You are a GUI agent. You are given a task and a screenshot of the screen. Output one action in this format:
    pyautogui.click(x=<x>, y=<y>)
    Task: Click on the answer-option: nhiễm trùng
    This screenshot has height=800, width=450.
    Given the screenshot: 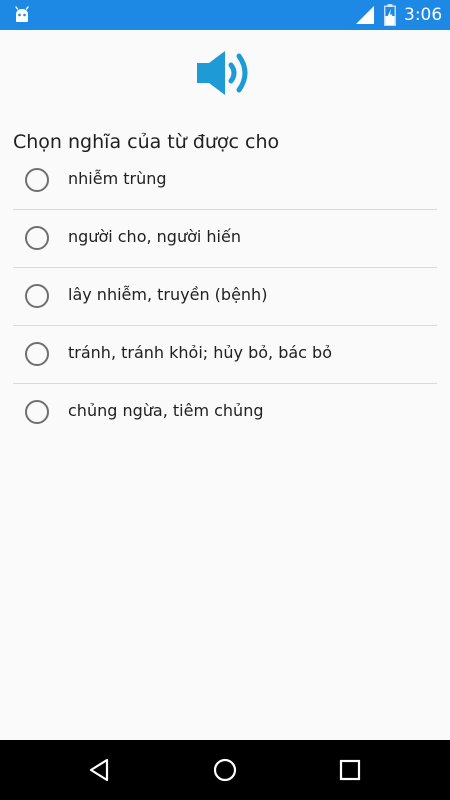 What is the action you would take?
    pyautogui.click(x=225, y=181)
    